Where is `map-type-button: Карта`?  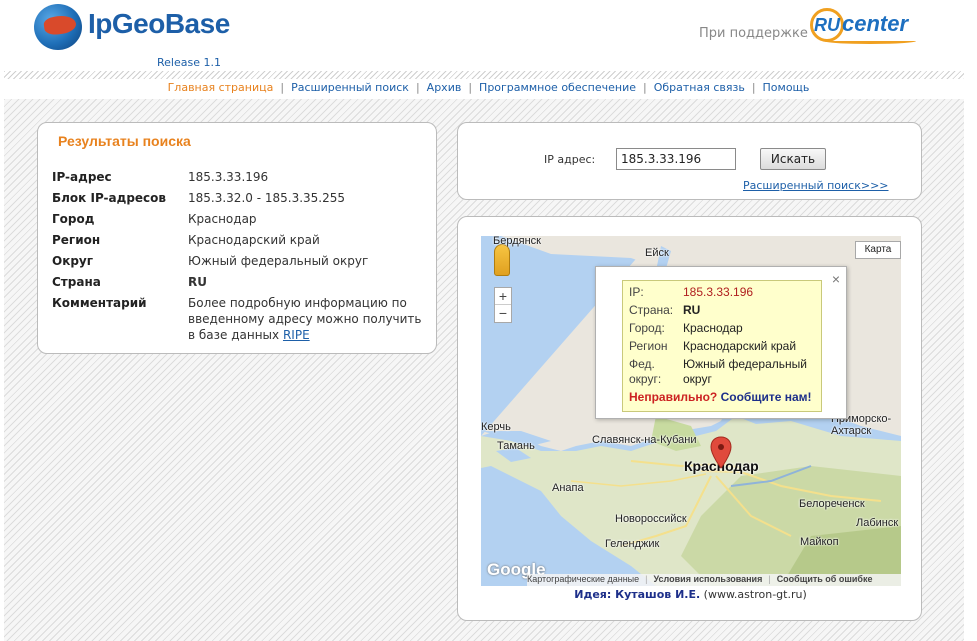 map-type-button: Карта is located at coordinates (878, 250).